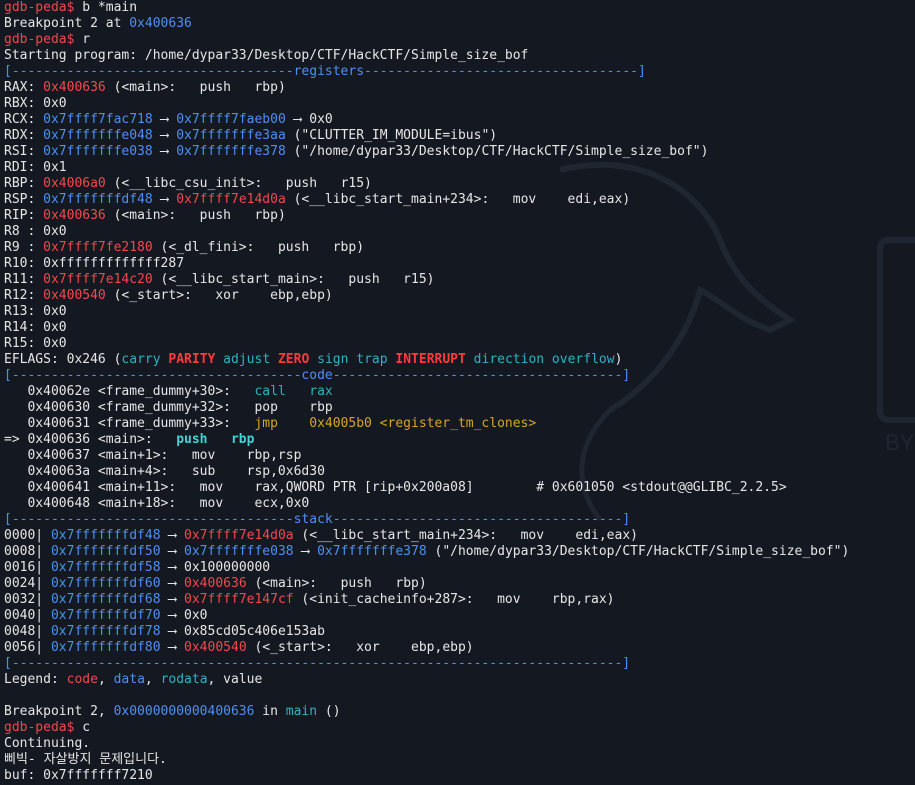 This screenshot has height=785, width=915. Describe the element at coordinates (47, 743) in the screenshot. I see `terminal-text-span: Continuing.` at that location.